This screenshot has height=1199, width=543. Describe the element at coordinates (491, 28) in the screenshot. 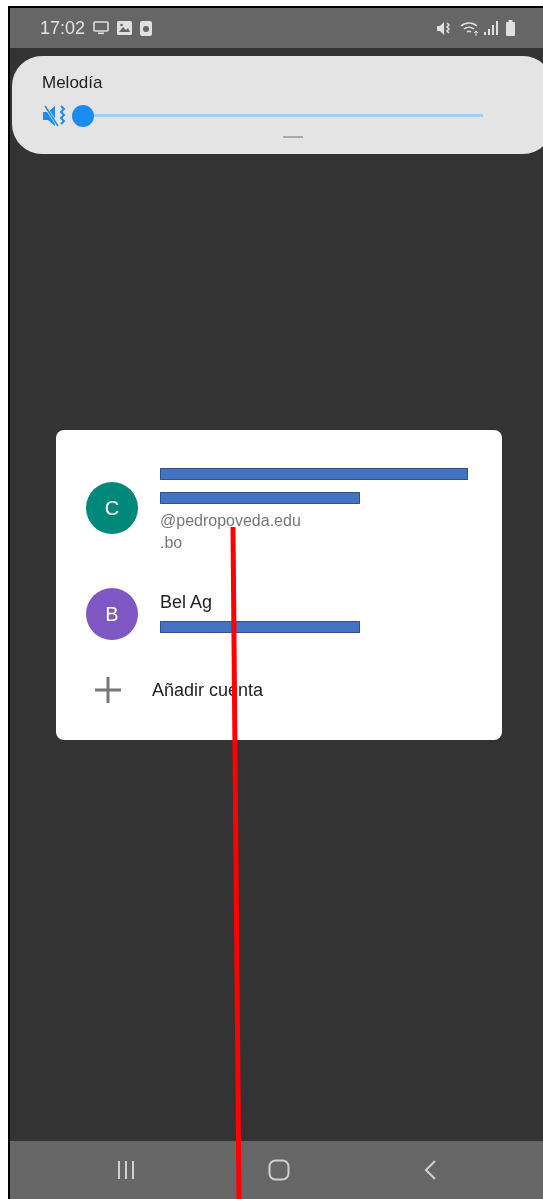

I see `signal-icon` at that location.